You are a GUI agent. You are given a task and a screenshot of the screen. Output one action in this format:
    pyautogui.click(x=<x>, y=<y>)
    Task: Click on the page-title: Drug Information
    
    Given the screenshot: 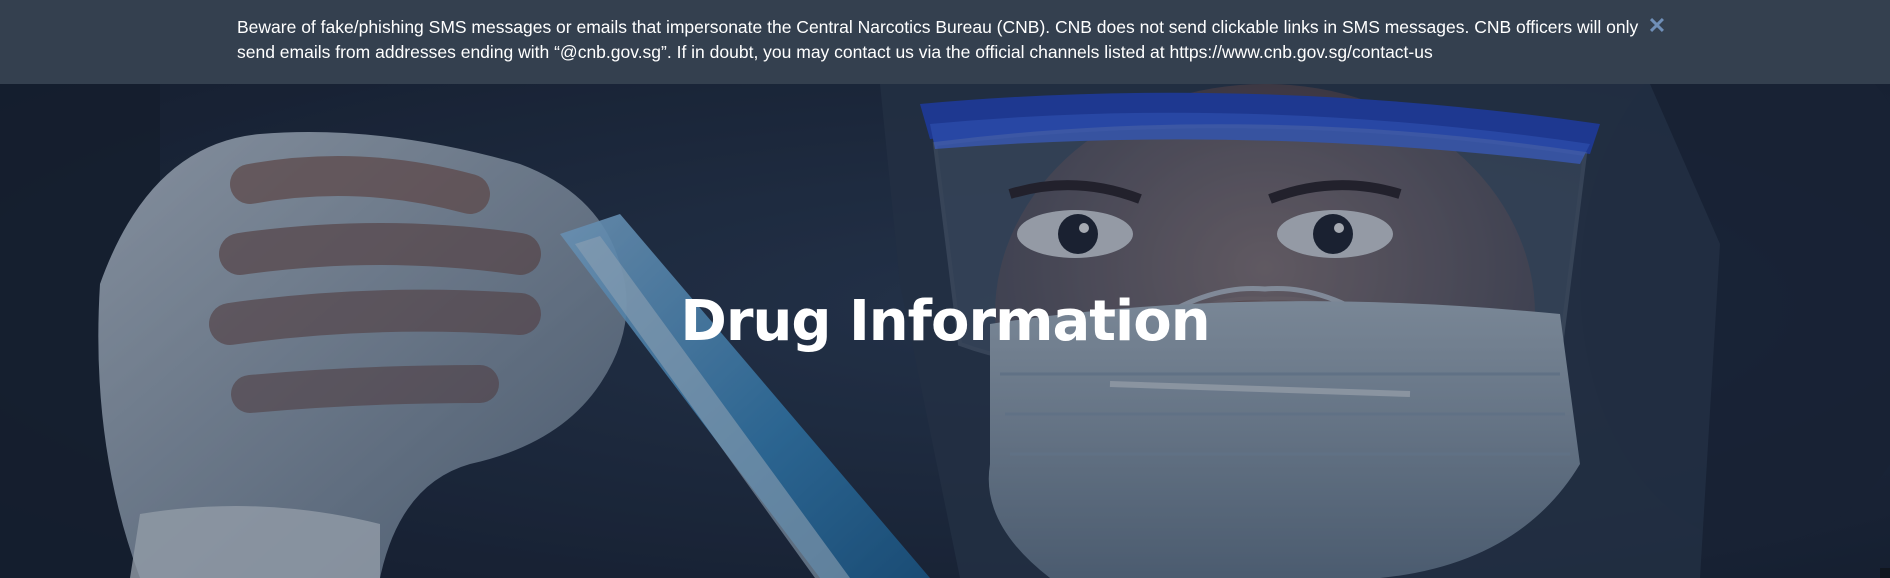 What is the action you would take?
    pyautogui.click(x=945, y=321)
    